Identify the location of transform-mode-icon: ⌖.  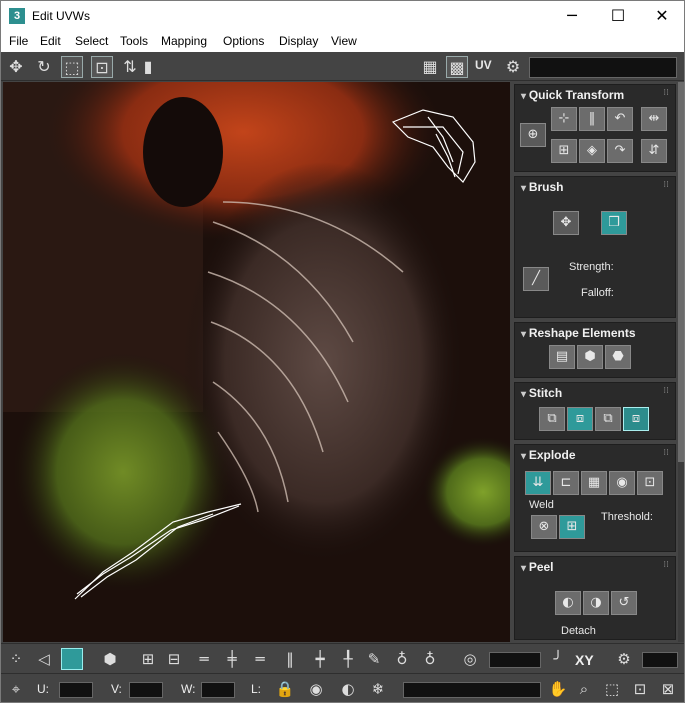
(16, 689).